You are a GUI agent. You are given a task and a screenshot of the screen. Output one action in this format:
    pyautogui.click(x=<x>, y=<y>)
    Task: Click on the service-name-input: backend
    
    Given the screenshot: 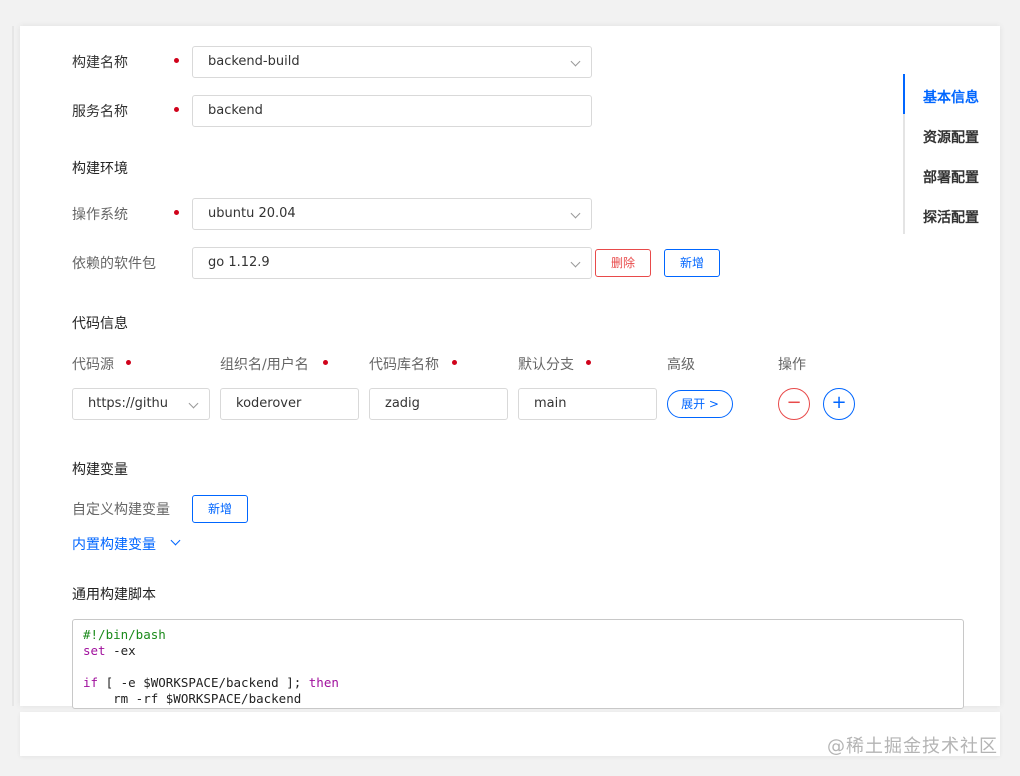 What is the action you would take?
    pyautogui.click(x=392, y=111)
    